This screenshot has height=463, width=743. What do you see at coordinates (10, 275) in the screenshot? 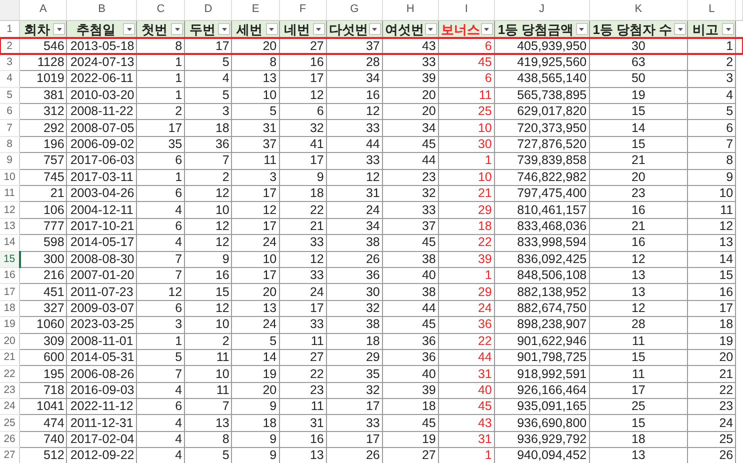
I see `row-number: 16` at bounding box center [10, 275].